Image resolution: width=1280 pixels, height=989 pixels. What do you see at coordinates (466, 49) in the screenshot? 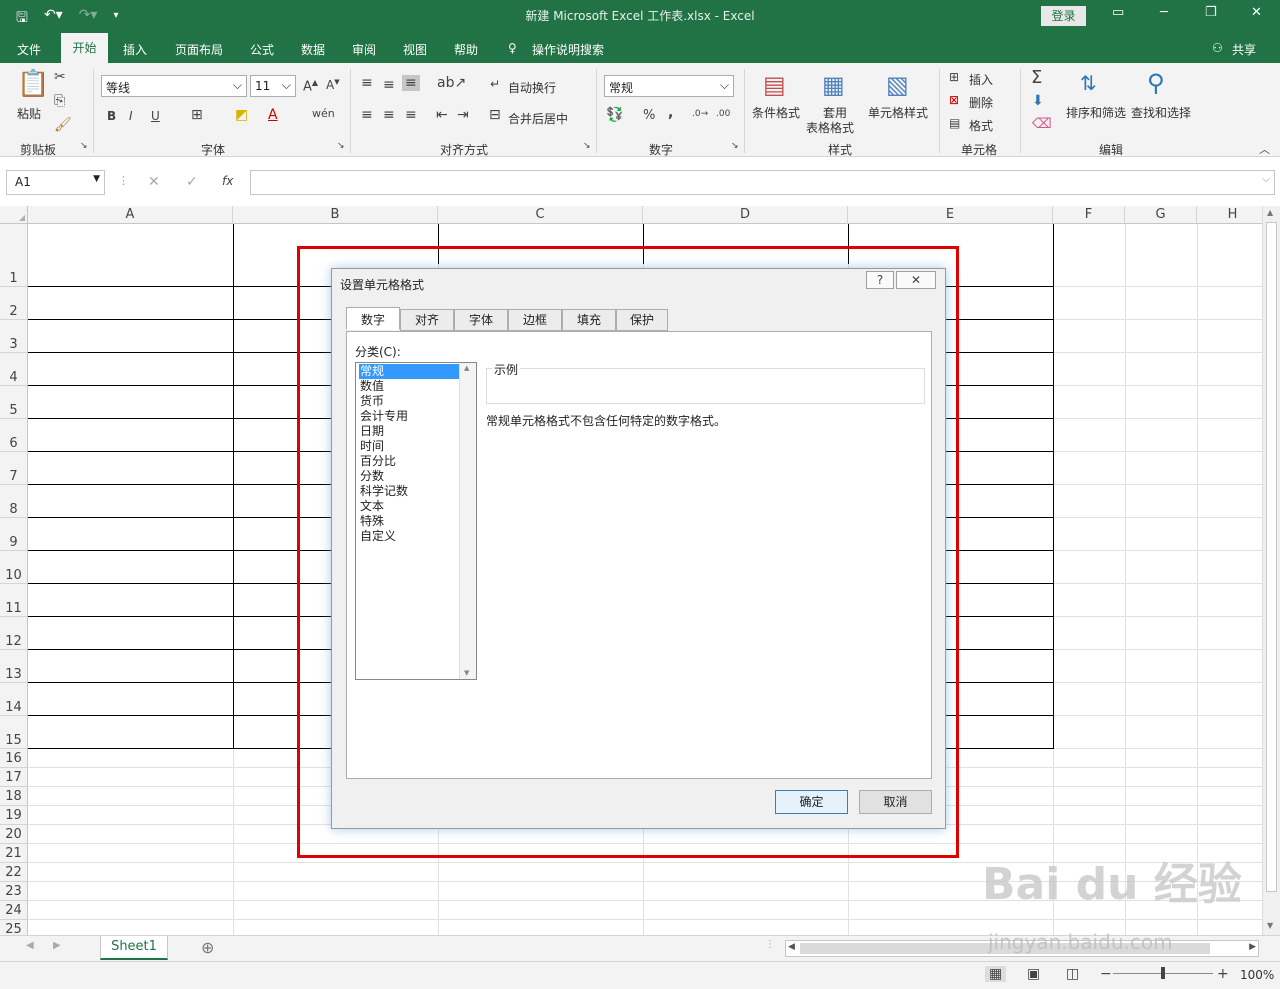
I see `tab-help: 帮助` at bounding box center [466, 49].